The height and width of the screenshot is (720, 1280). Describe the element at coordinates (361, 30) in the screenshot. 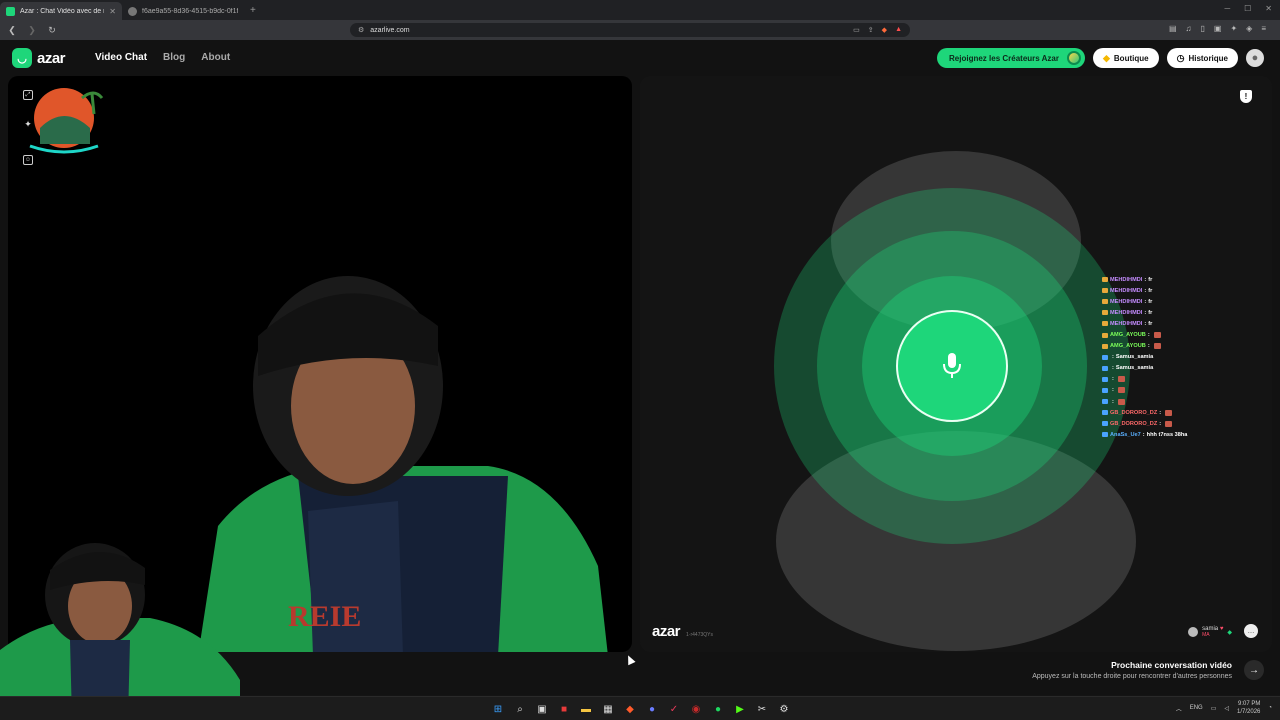

I see `site-info-icon: ⚙` at that location.